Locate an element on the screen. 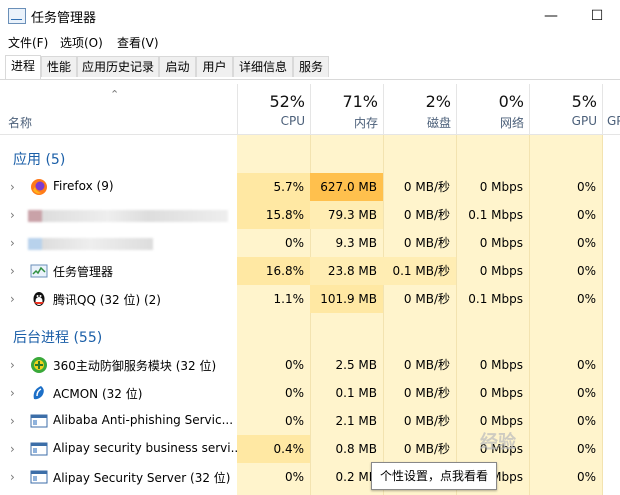  process-row: › Firefox (9) 5.7% 627.0 MB 0 MB/秒 0 Mbps 0% is located at coordinates (310, 187).